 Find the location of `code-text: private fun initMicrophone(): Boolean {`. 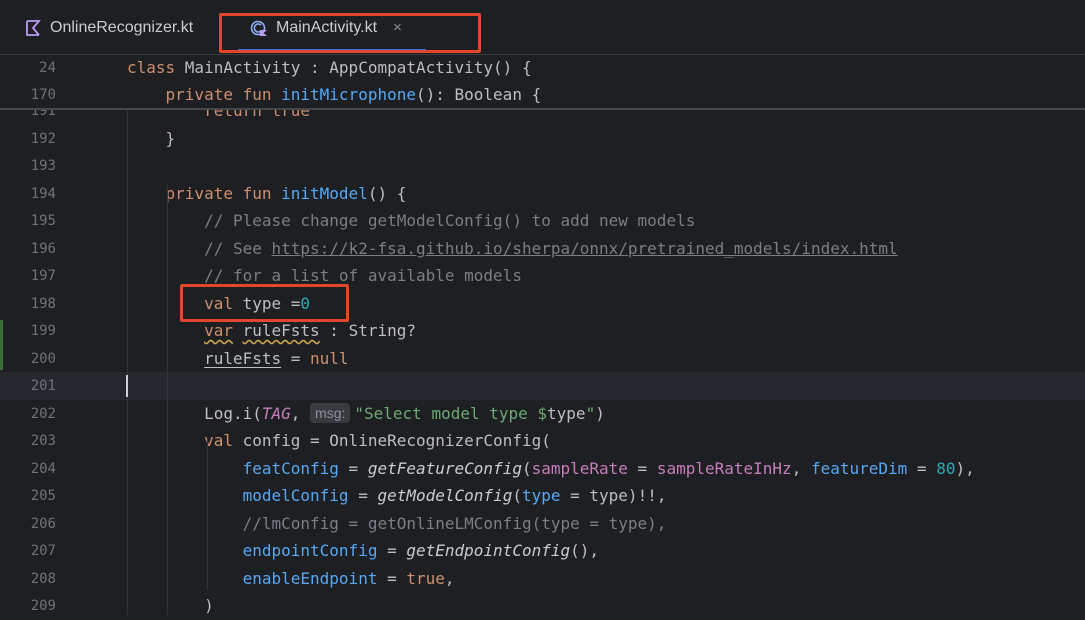

code-text: private fun initMicrophone(): Boolean { is located at coordinates (334, 95).